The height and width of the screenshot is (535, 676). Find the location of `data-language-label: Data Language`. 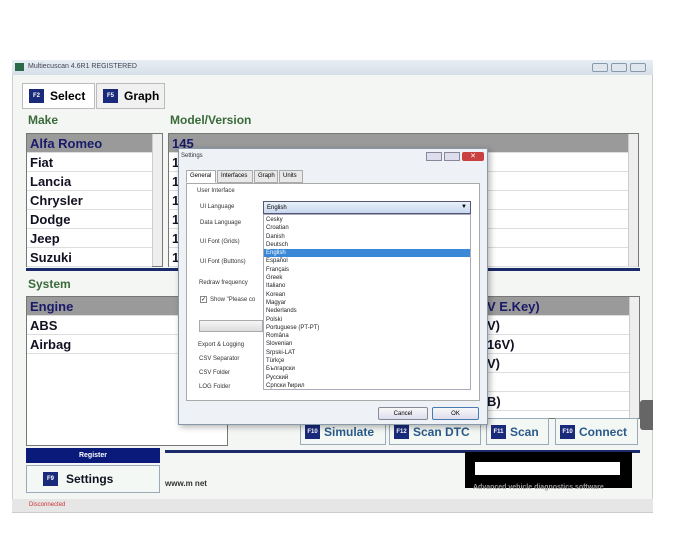

data-language-label: Data Language is located at coordinates (221, 223).